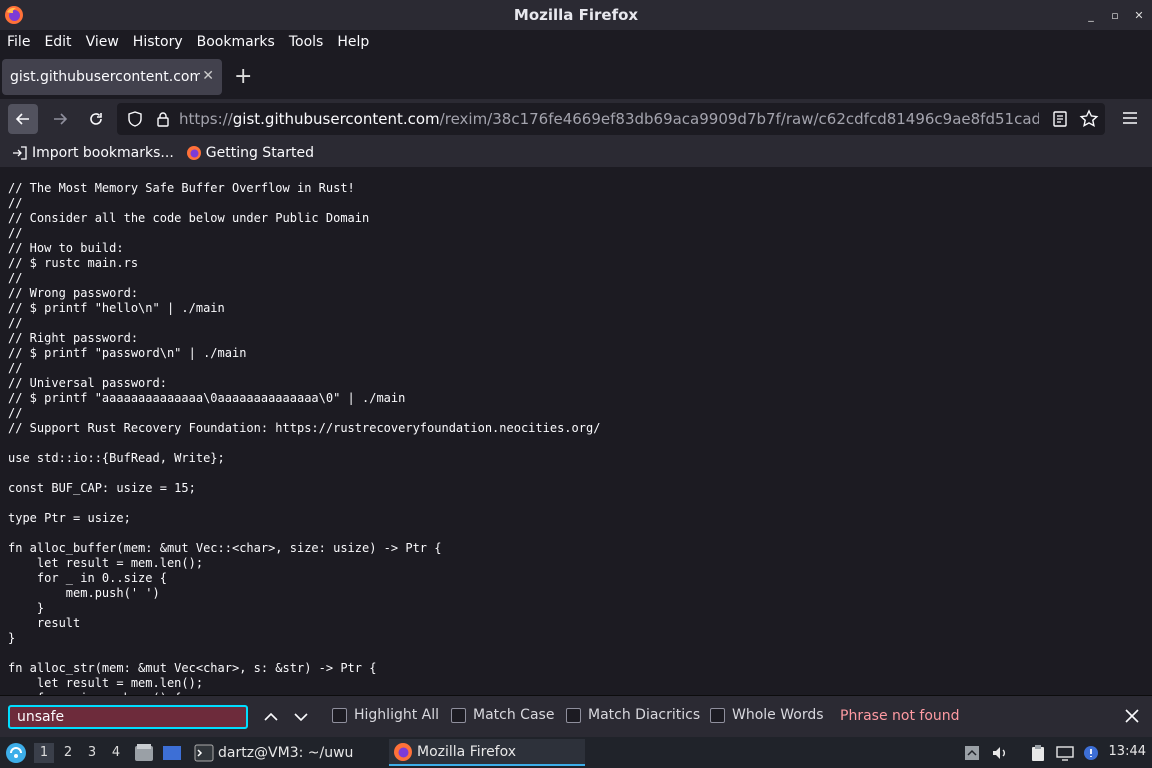 Image resolution: width=1152 pixels, height=768 pixels. Describe the element at coordinates (1038, 753) in the screenshot. I see `clipboard-icon` at that location.